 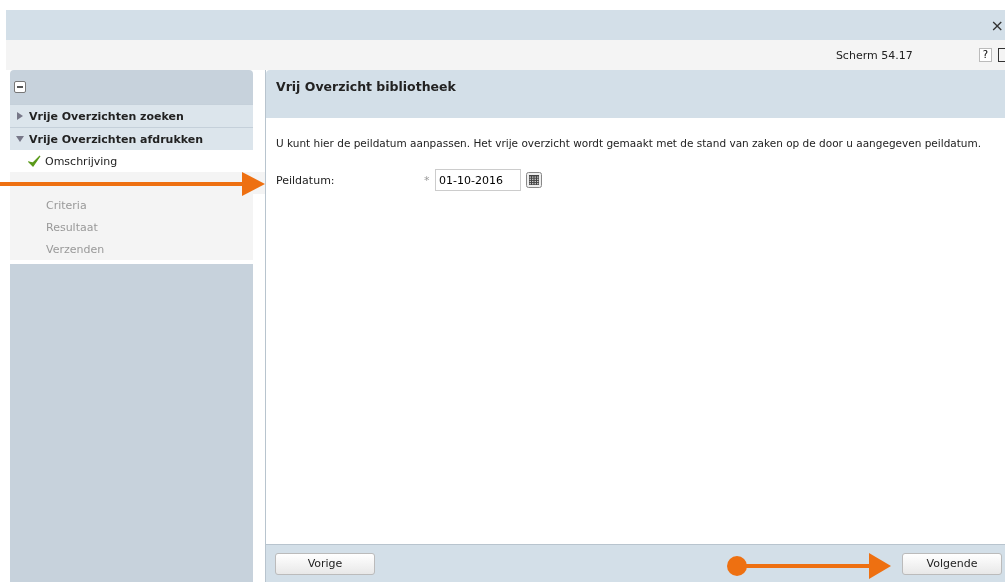 What do you see at coordinates (629, 143) in the screenshot?
I see `intro-text: U kunt hier de peildatum aanpassen. Het vrije overzicht wordt gemaakt met de stand van zaken op de door u aangegeven peildatum.` at bounding box center [629, 143].